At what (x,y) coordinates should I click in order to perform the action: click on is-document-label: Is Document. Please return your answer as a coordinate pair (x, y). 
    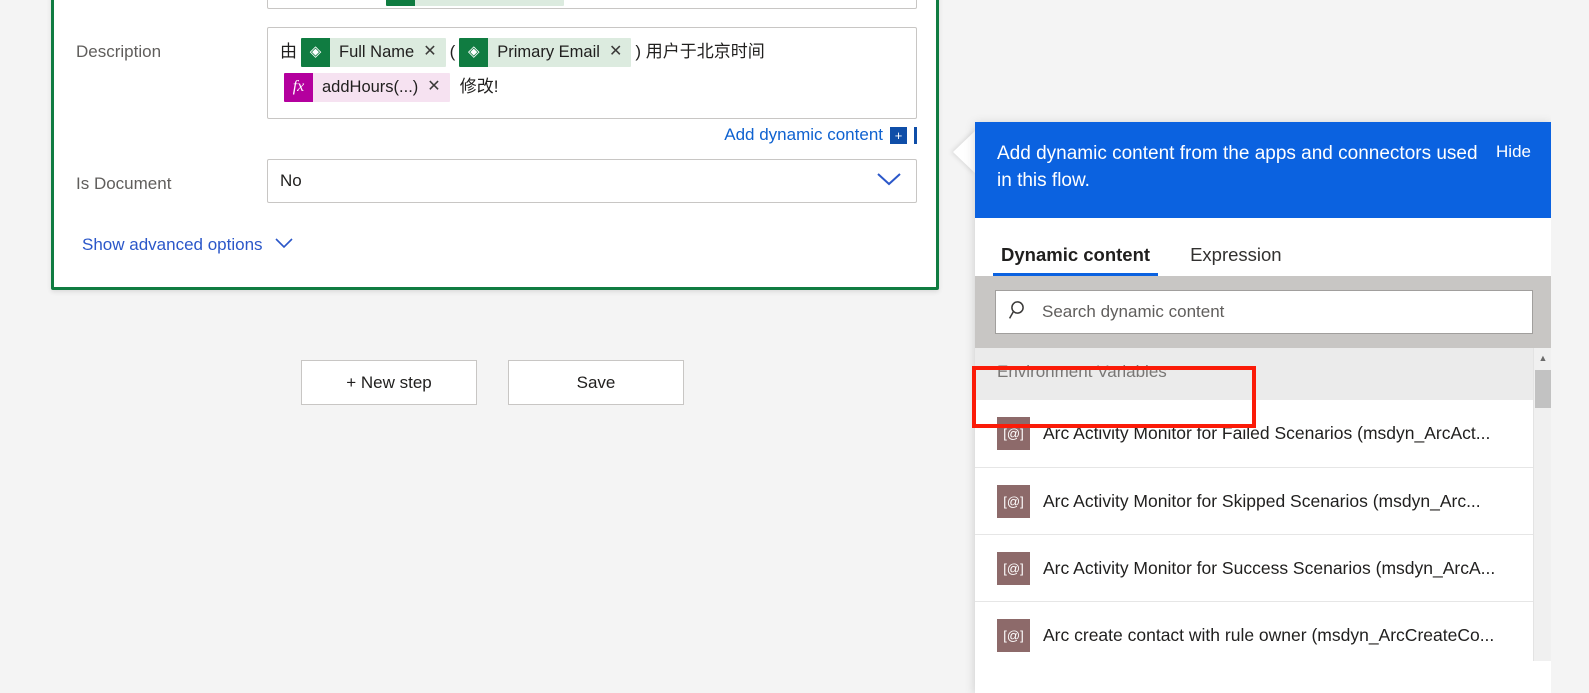
    Looking at the image, I should click on (124, 183).